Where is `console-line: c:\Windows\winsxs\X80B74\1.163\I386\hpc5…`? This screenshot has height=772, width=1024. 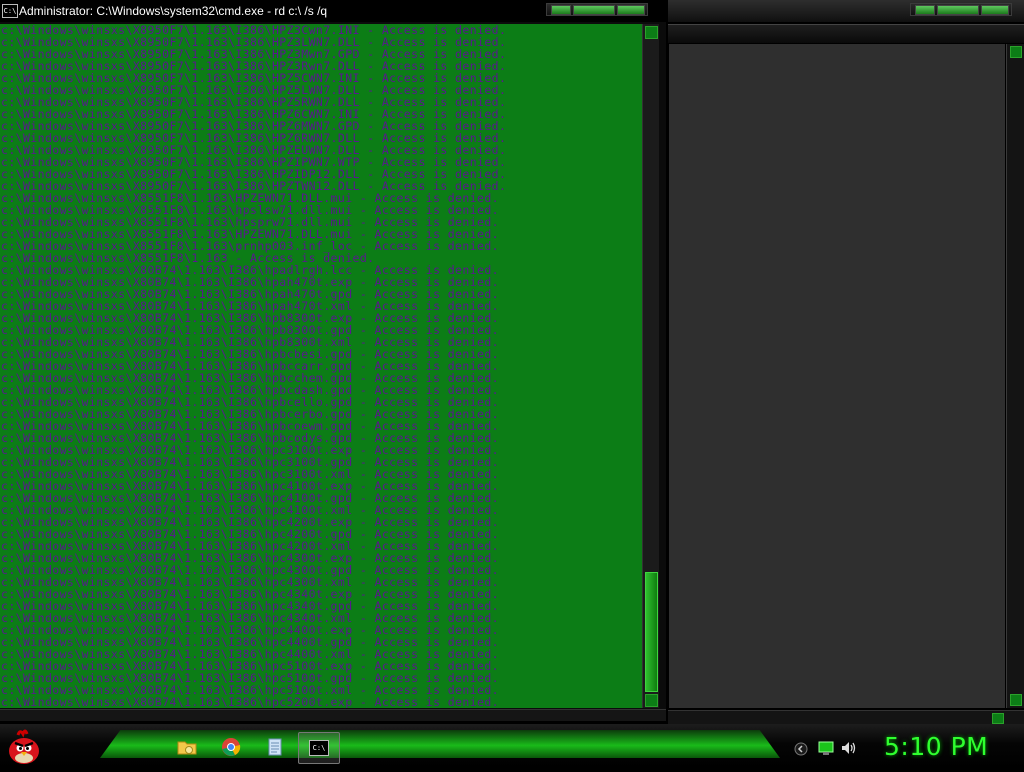 console-line: c:\Windows\winsxs\X80B74\1.163\I386\hpc5… is located at coordinates (250, 701).